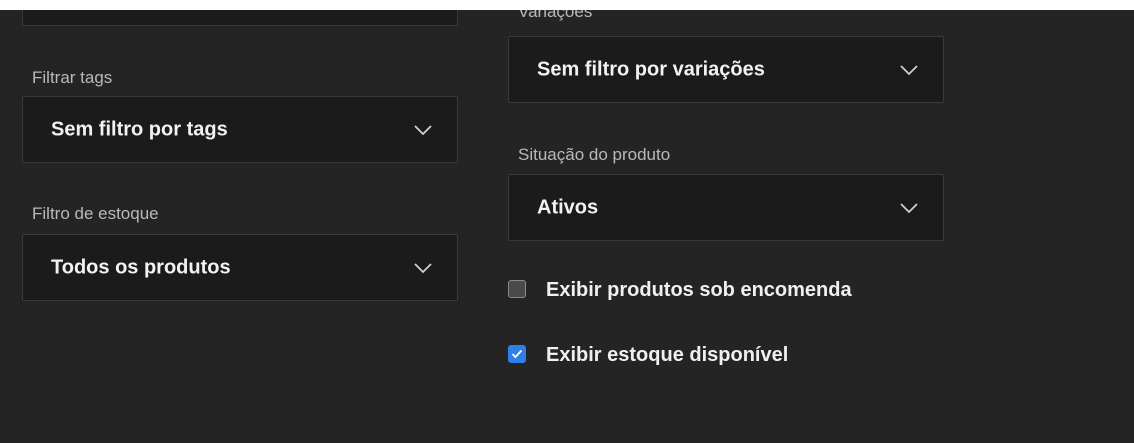 This screenshot has height=443, width=1134. What do you see at coordinates (141, 267) in the screenshot?
I see `stock-filter-value: Todos os produtos` at bounding box center [141, 267].